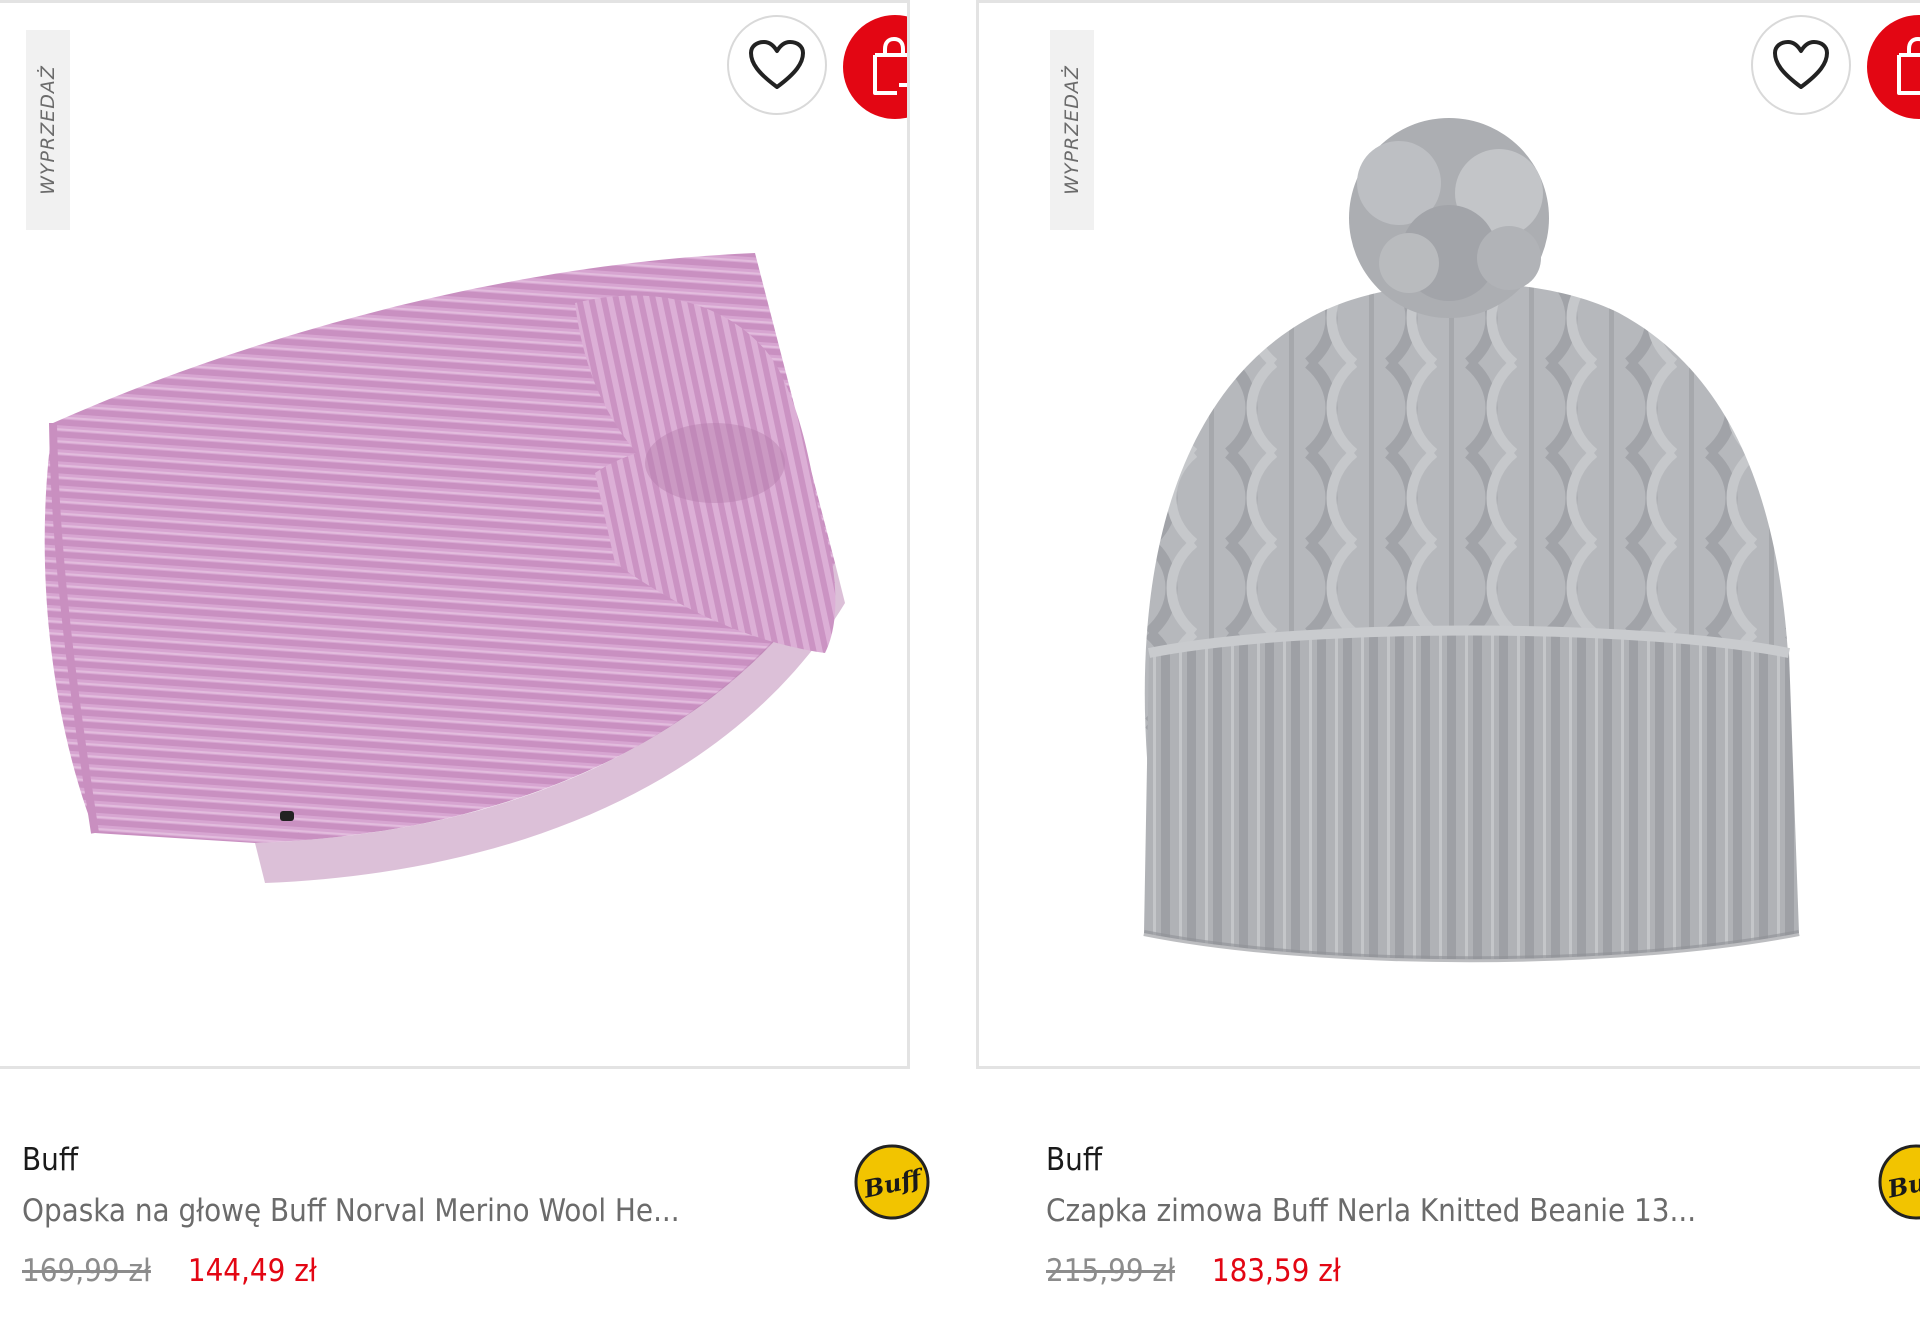 The image size is (1920, 1319). What do you see at coordinates (1449, 218) in the screenshot?
I see `pompom` at bounding box center [1449, 218].